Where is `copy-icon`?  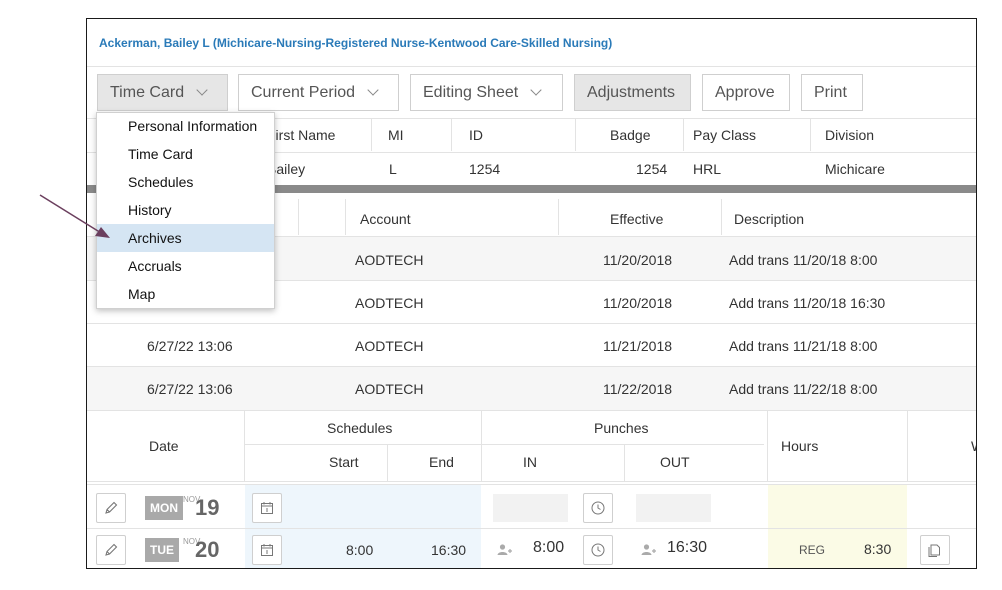 copy-icon is located at coordinates (934, 550).